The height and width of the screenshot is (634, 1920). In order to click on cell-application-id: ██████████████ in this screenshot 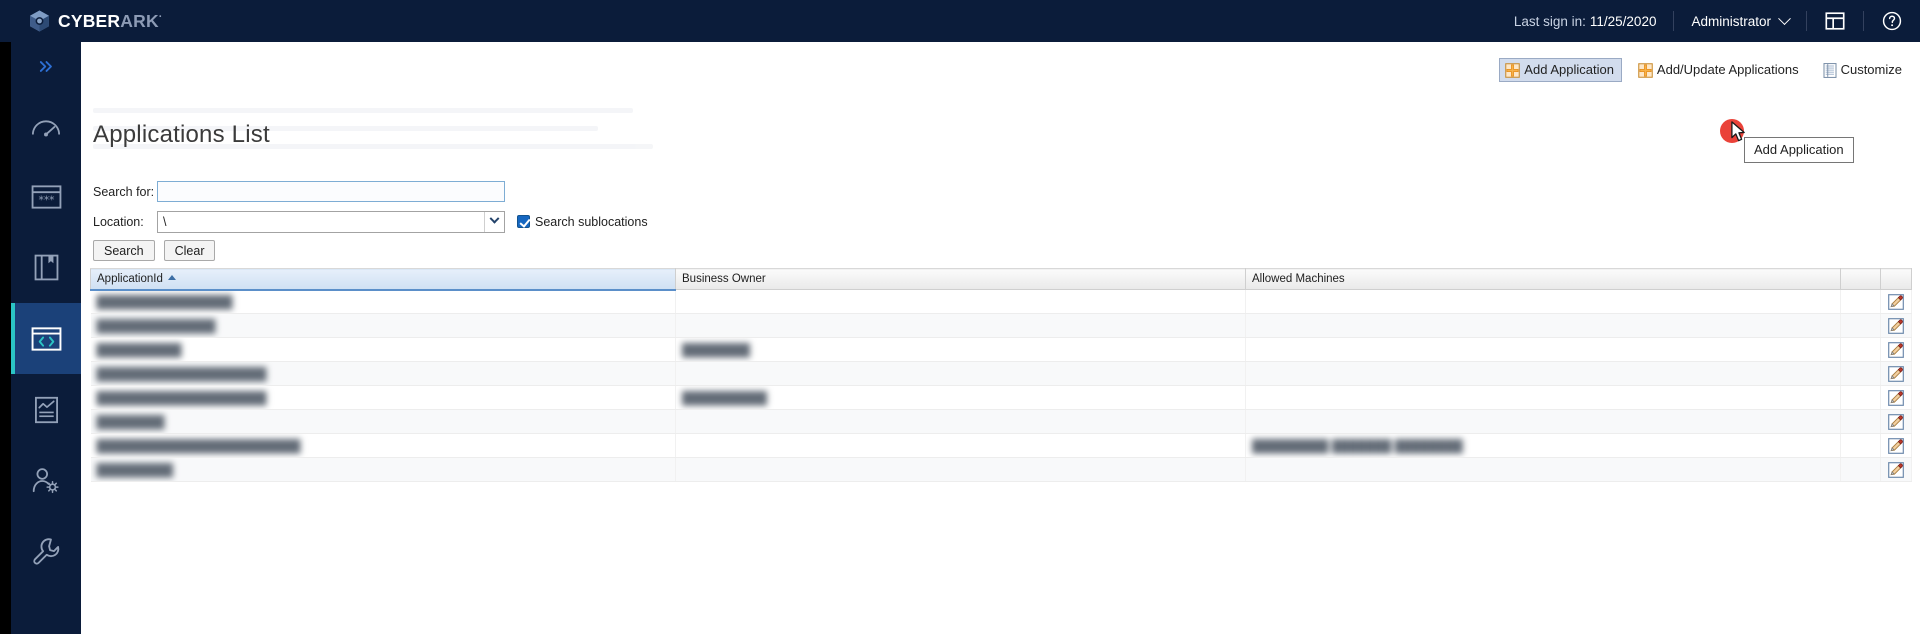, I will do `click(383, 325)`.